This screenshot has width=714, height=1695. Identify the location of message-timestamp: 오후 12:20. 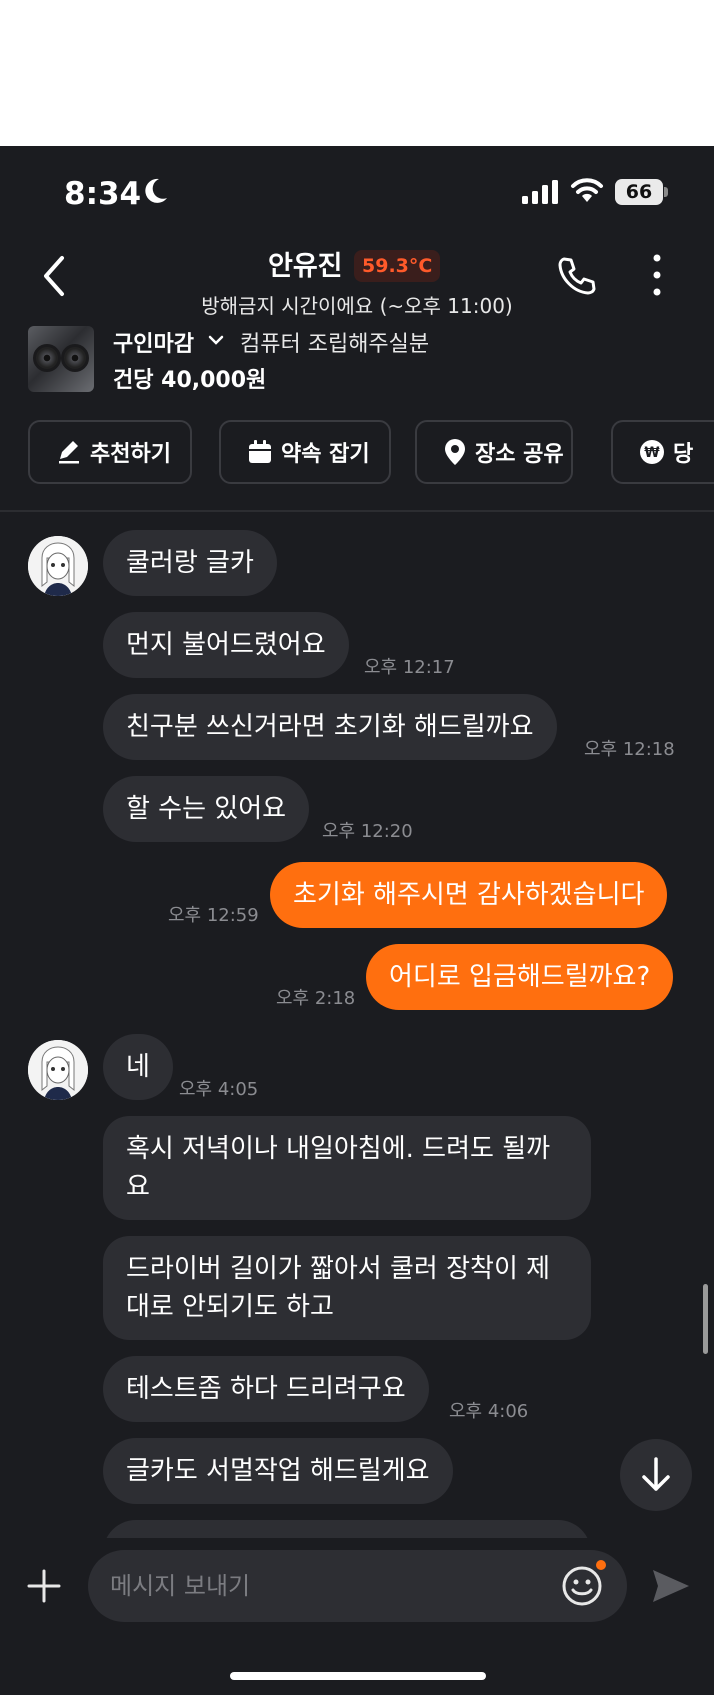
(367, 831).